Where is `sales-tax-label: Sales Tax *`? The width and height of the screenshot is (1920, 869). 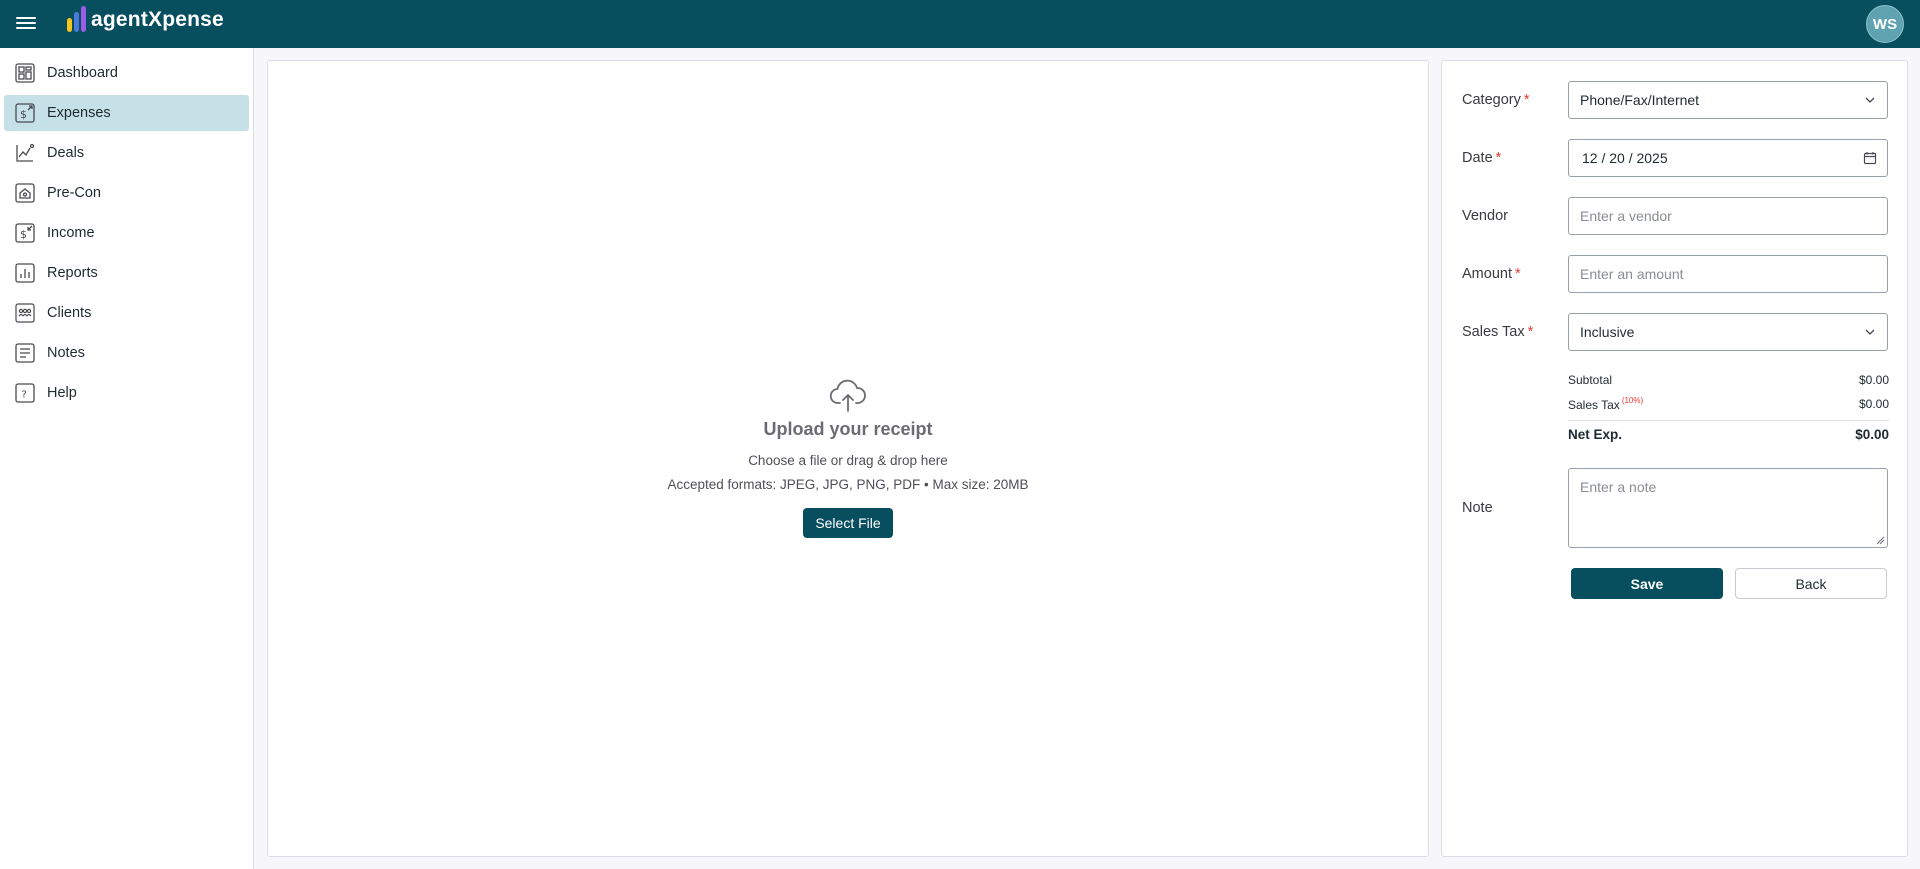
sales-tax-label: Sales Tax * is located at coordinates (1498, 332).